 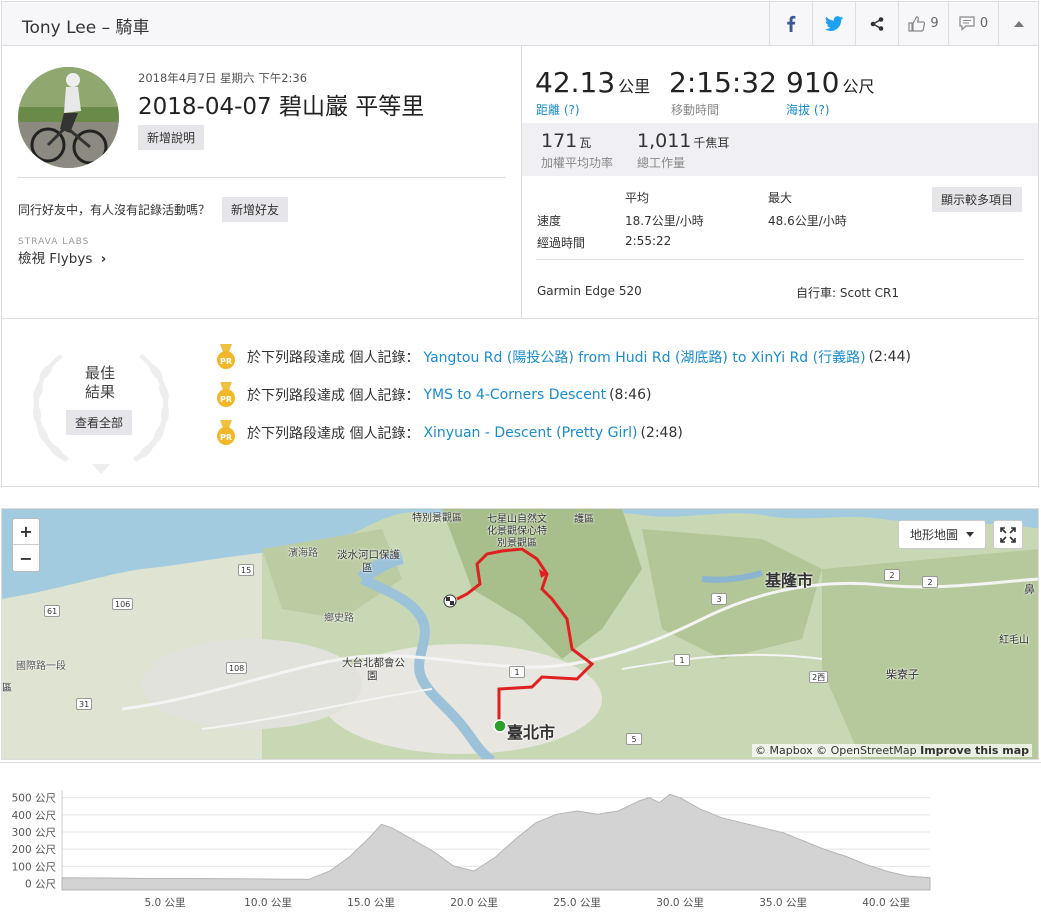 What do you see at coordinates (246, 570) in the screenshot?
I see `road-shield: 15` at bounding box center [246, 570].